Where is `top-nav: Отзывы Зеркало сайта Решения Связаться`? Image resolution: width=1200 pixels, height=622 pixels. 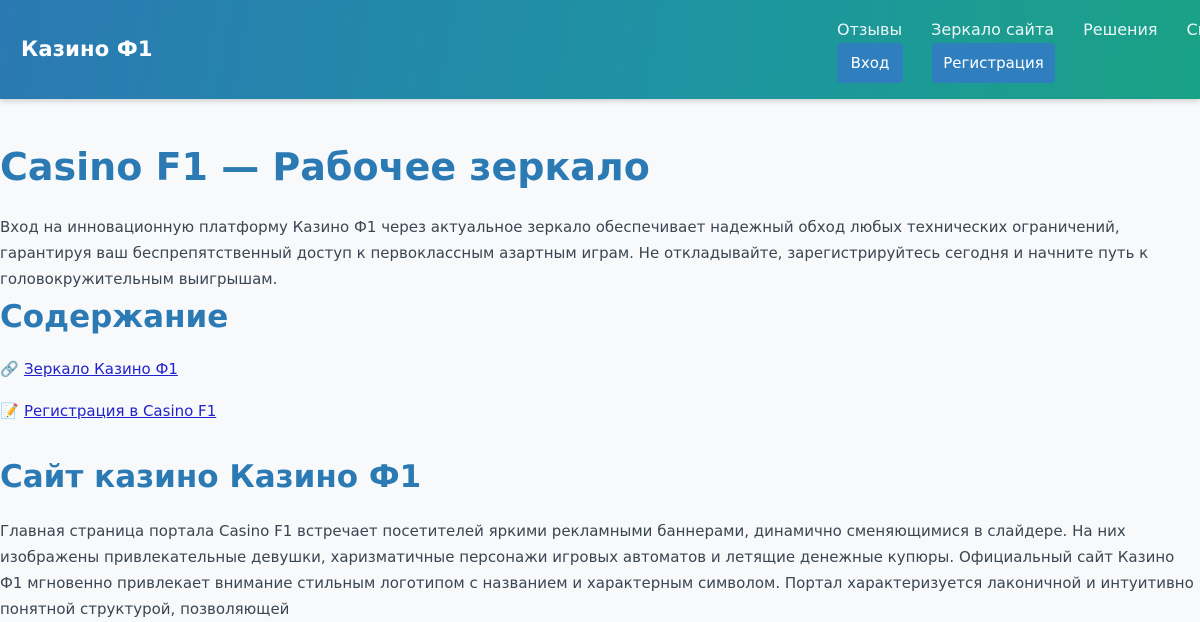 top-nav: Отзывы Зеркало сайта Решения Связаться is located at coordinates (1018, 29).